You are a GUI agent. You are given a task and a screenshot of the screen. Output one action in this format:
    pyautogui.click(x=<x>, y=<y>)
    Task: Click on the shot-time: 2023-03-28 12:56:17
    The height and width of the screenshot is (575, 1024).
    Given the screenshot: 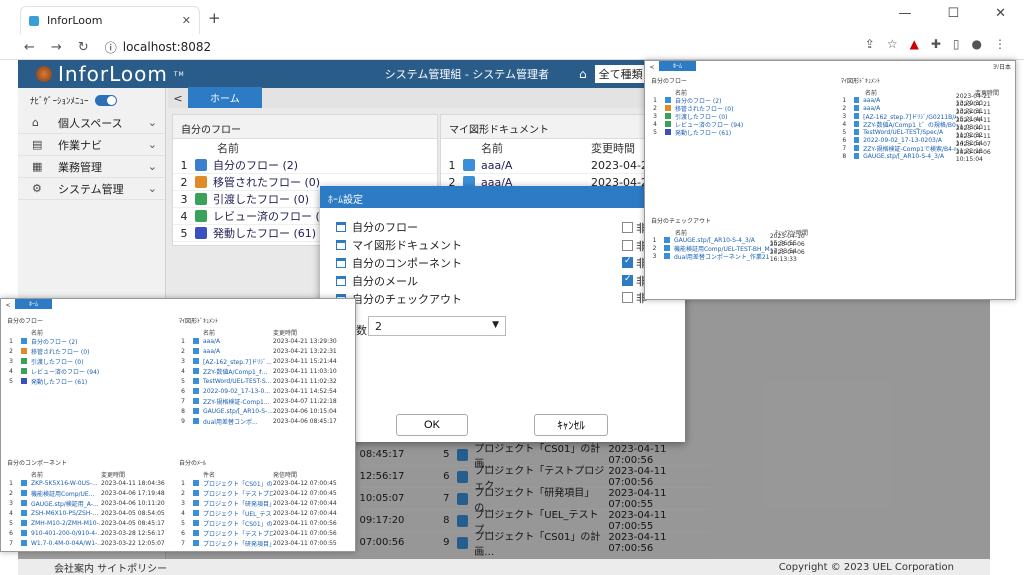 What is the action you would take?
    pyautogui.click(x=133, y=533)
    